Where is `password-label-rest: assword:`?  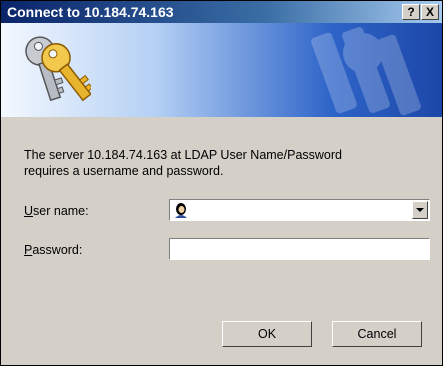
password-label-rest: assword: is located at coordinates (57, 250).